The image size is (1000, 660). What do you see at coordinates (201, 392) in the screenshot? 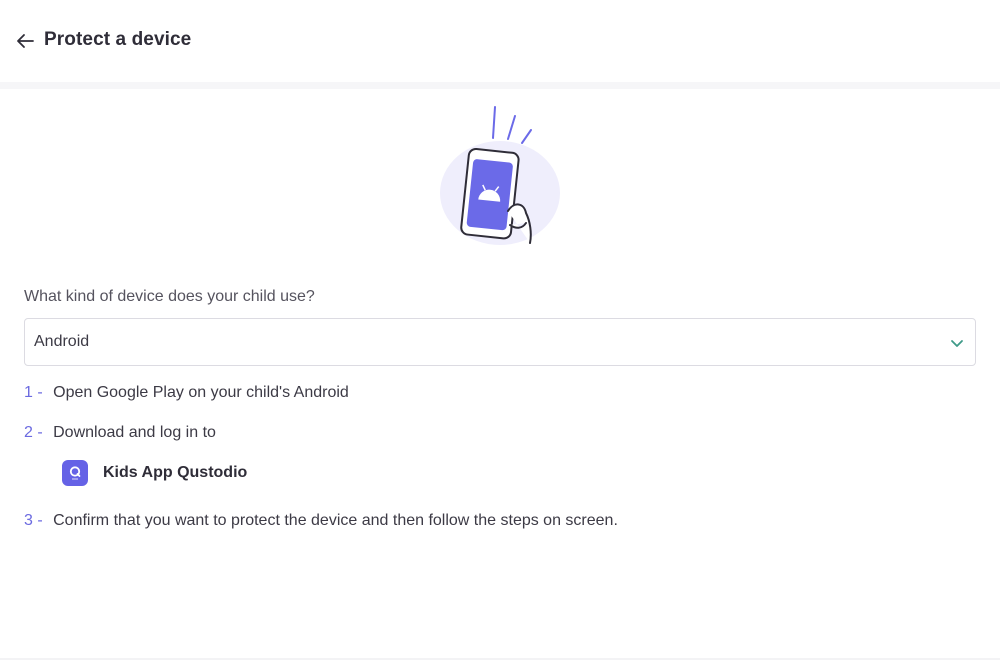
I see `step-text: Open Google Play on your child's Android` at bounding box center [201, 392].